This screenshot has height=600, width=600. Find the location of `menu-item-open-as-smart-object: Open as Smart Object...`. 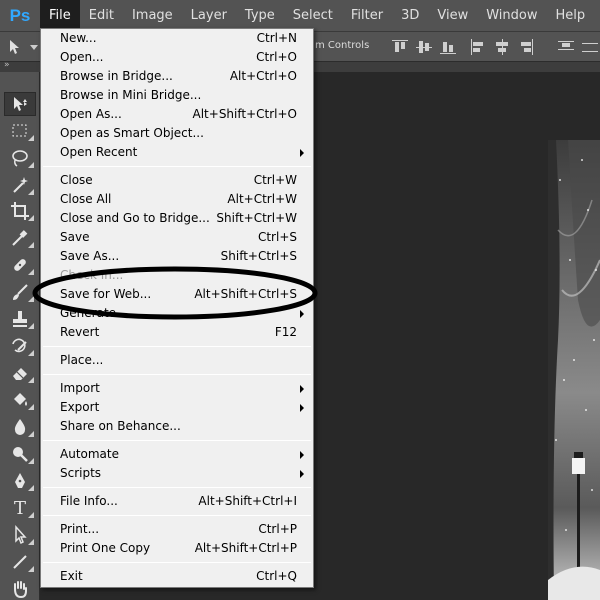

menu-item-open-as-smart-object: Open as Smart Object... is located at coordinates (177, 133).